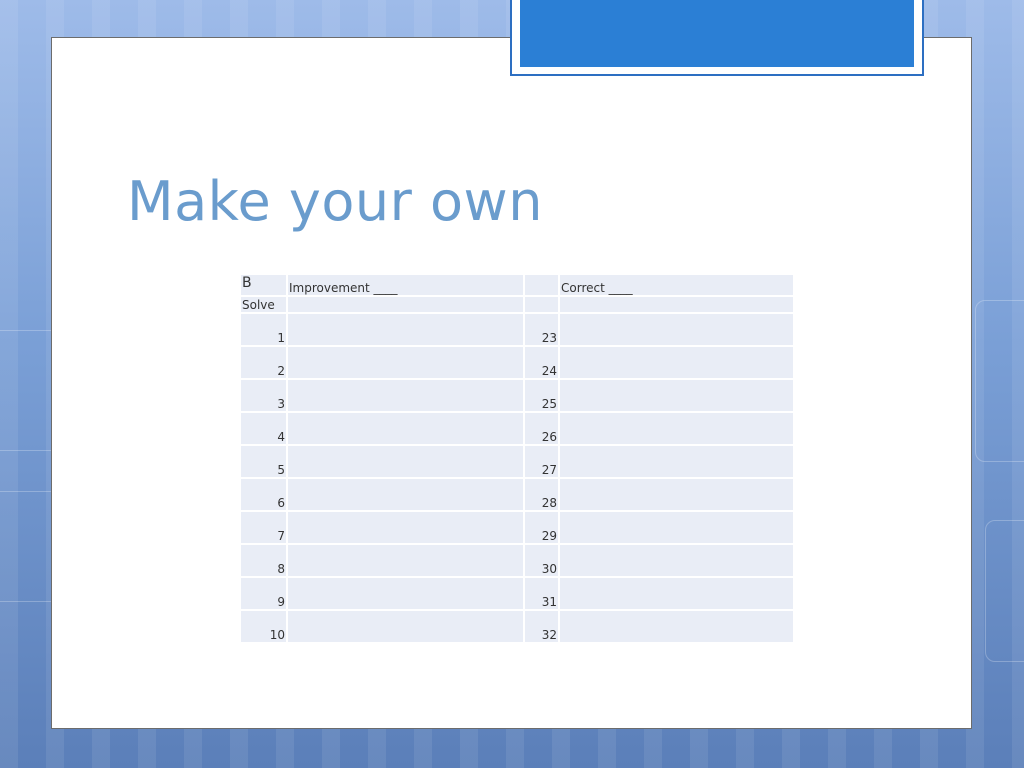  I want to click on table-row: 2 24, so click(517, 362).